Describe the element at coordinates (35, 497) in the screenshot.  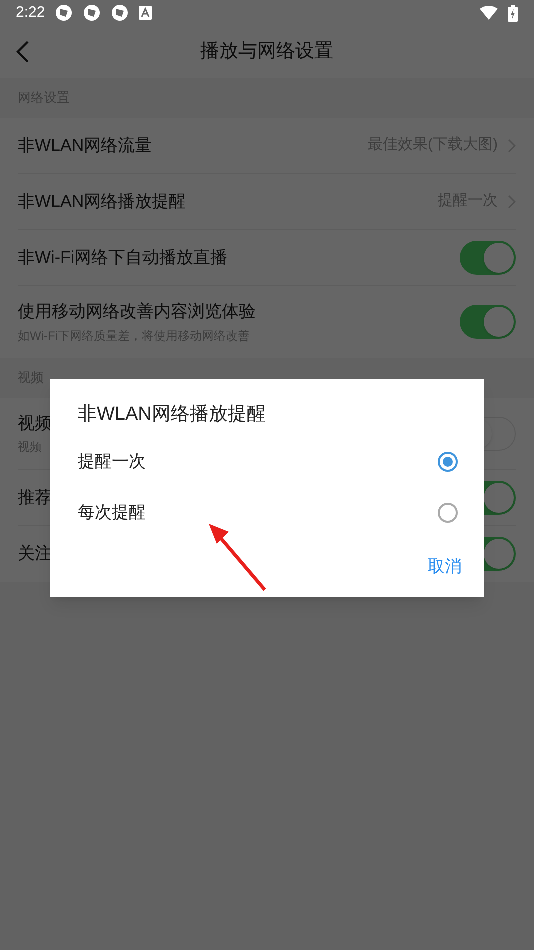
I see `setting-label: 推荐` at that location.